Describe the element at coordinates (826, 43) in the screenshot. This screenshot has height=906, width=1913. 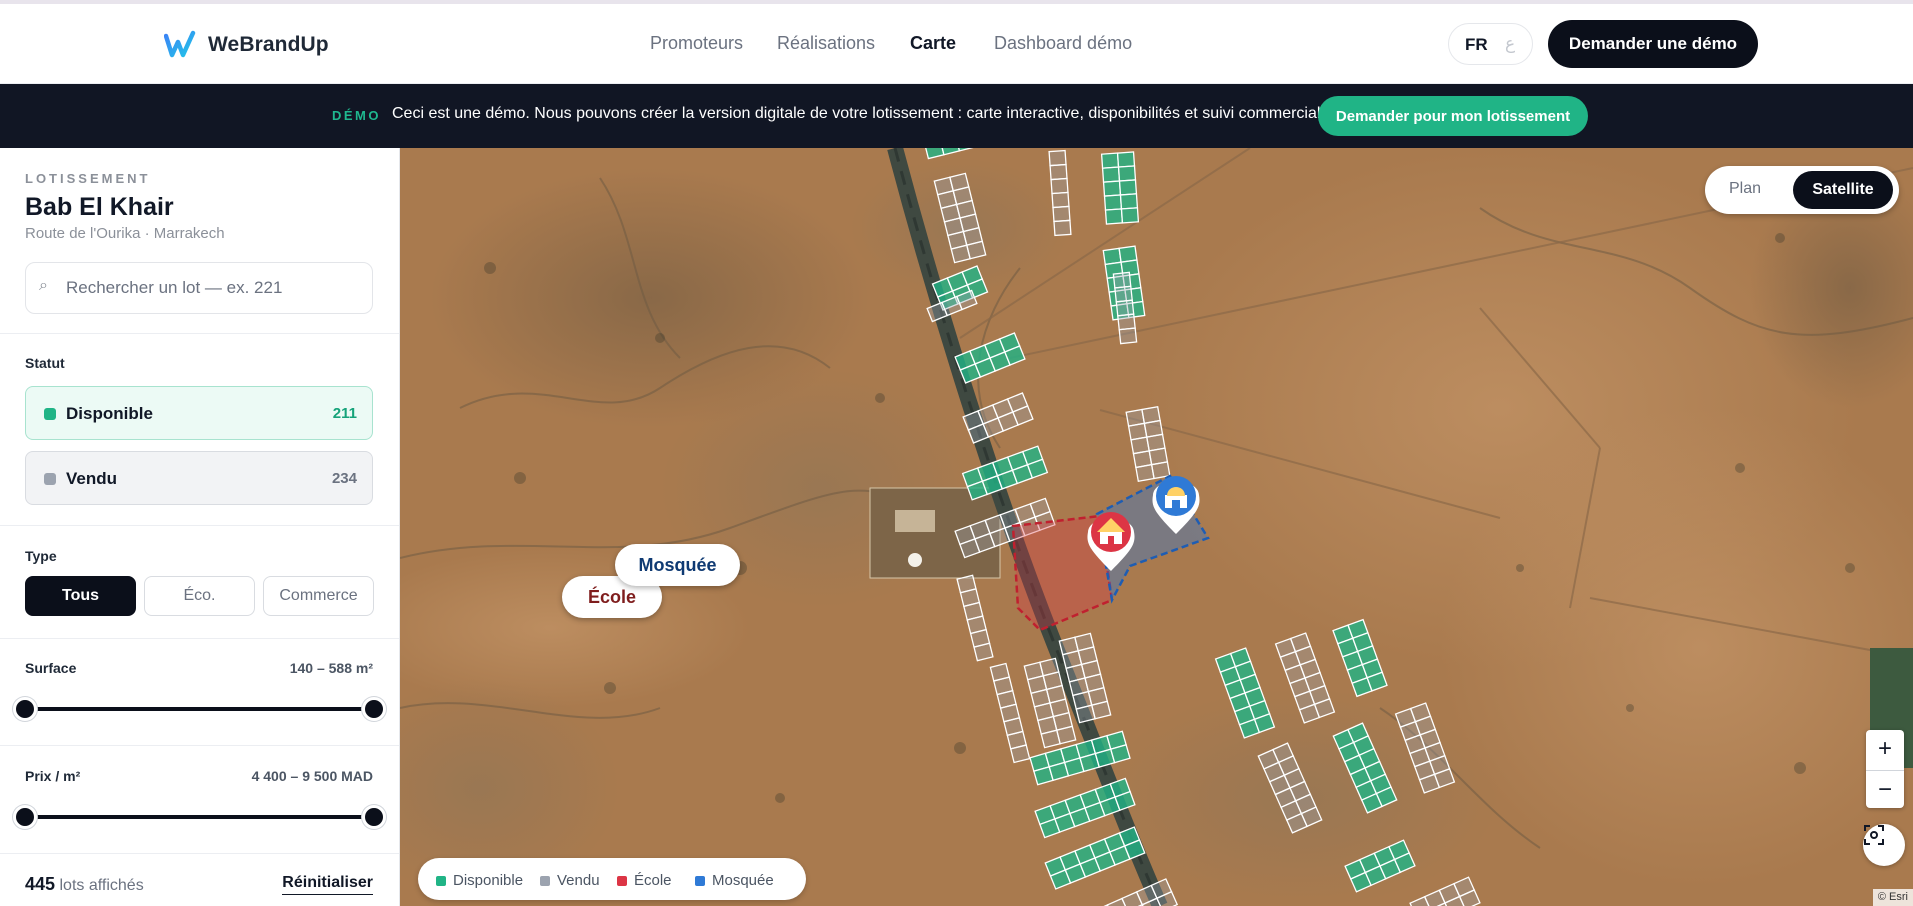
I see `nav-realisations: Réalisations` at that location.